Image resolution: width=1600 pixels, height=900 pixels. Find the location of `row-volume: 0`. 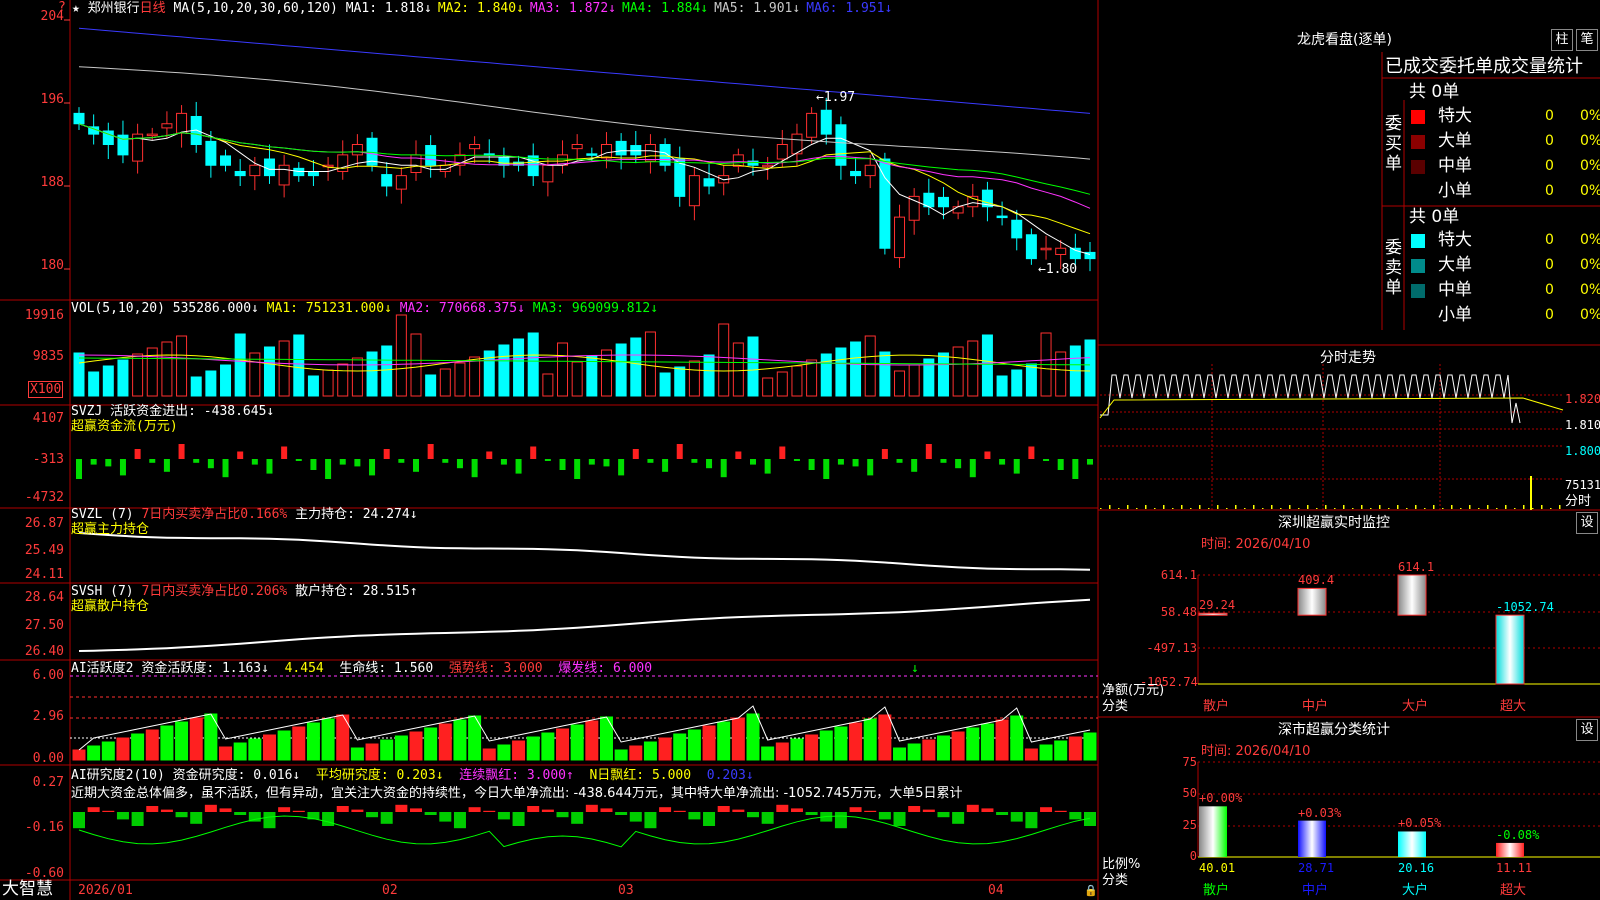

row-volume: 0 is located at coordinates (1549, 166).